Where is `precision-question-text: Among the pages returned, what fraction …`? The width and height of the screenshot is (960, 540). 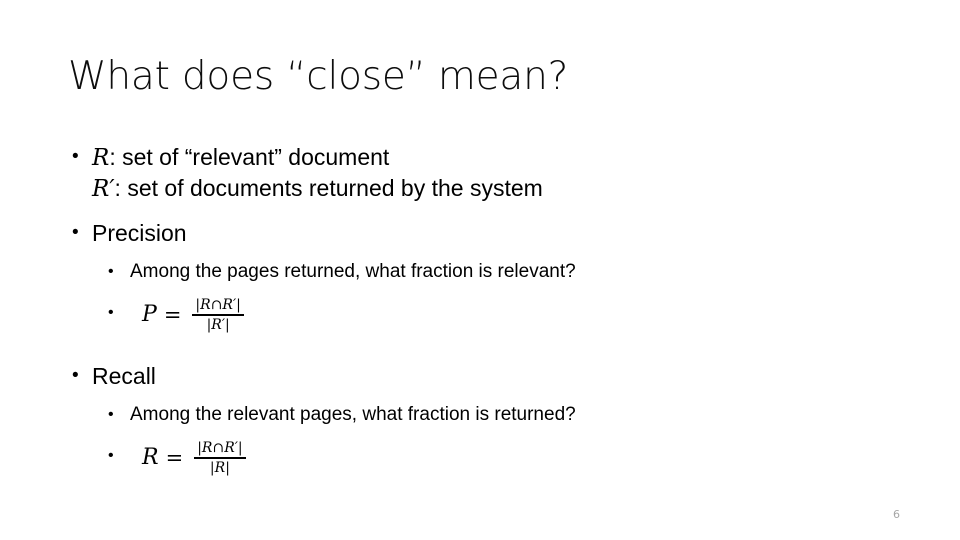
precision-question-text: Among the pages returned, what fraction … is located at coordinates (353, 271).